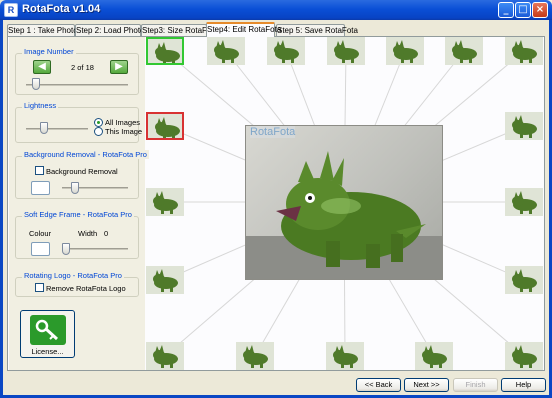 The image size is (552, 398). Describe the element at coordinates (106, 233) in the screenshot. I see `width-value: 0` at that location.